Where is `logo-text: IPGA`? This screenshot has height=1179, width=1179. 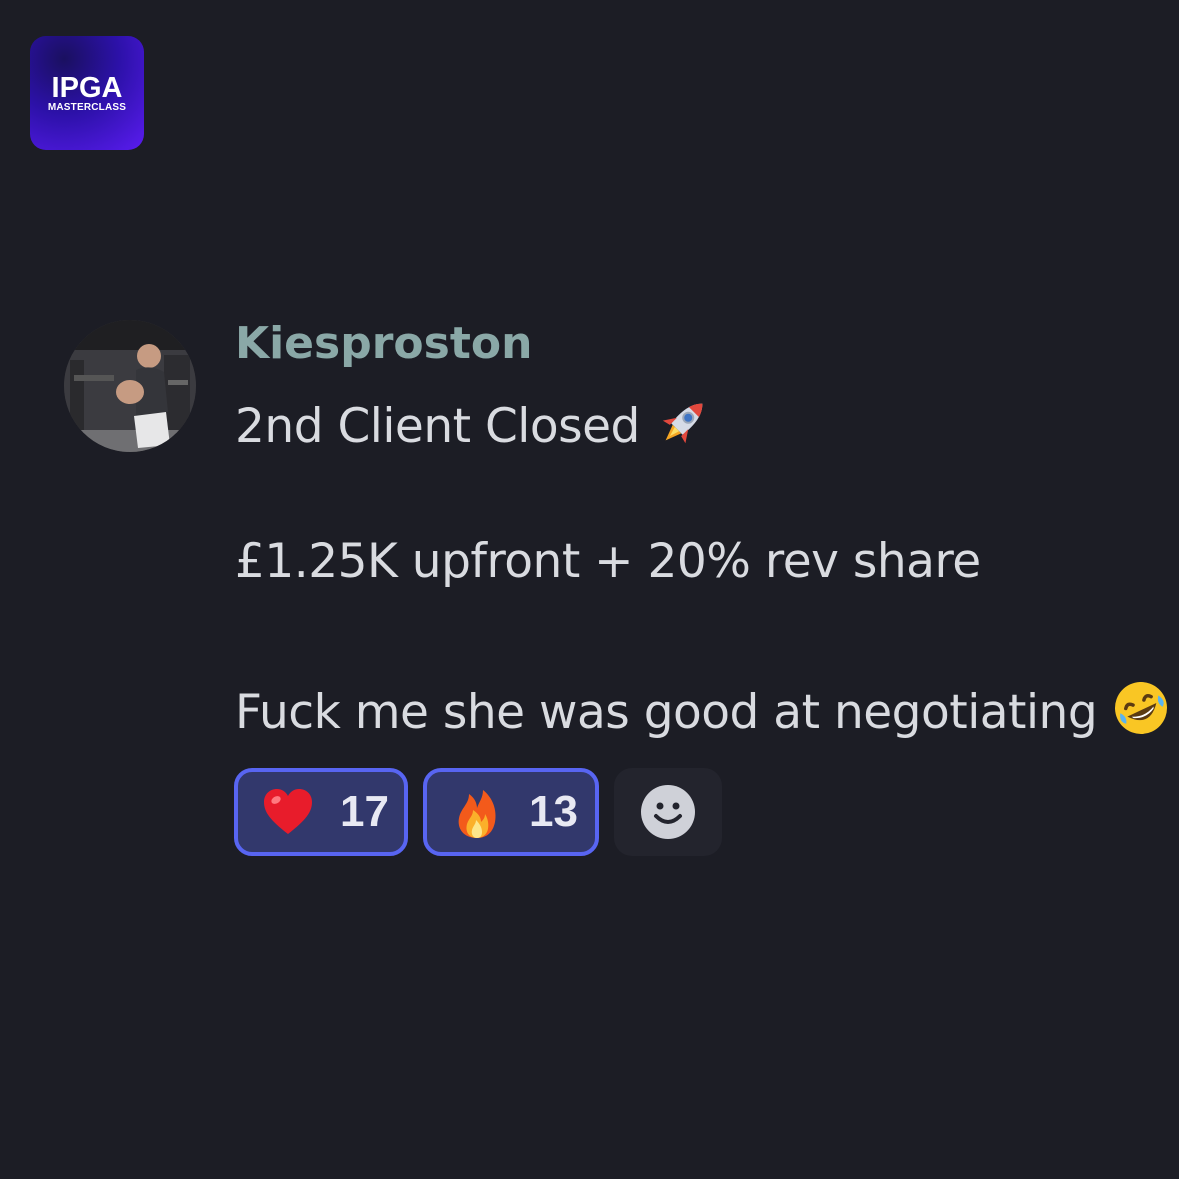 logo-text: IPGA is located at coordinates (87, 88).